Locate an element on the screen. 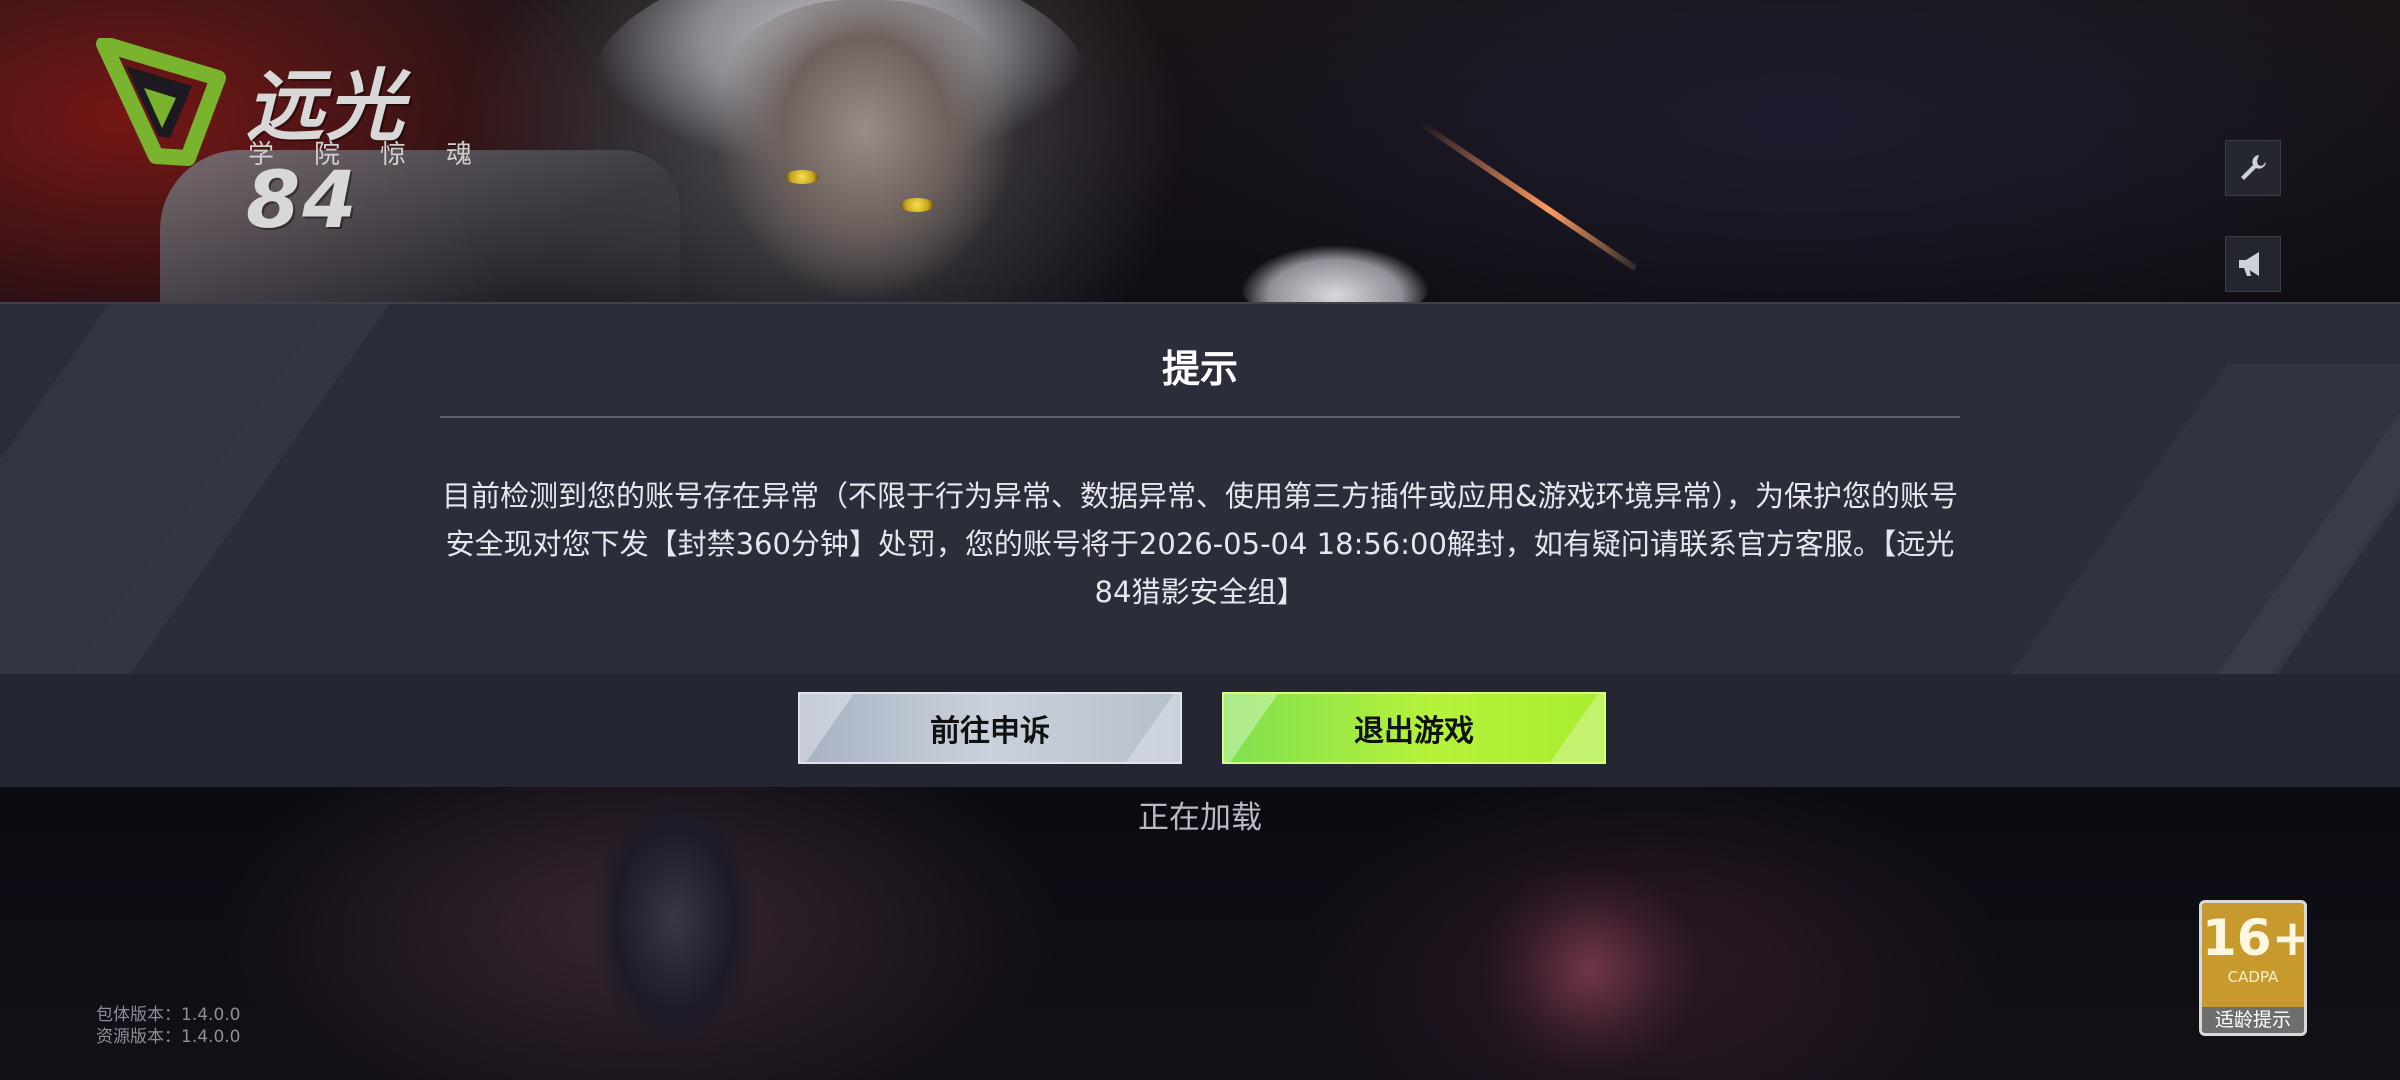 The width and height of the screenshot is (2400, 1080). age-rating-label: 适龄提示 is located at coordinates (2253, 1020).